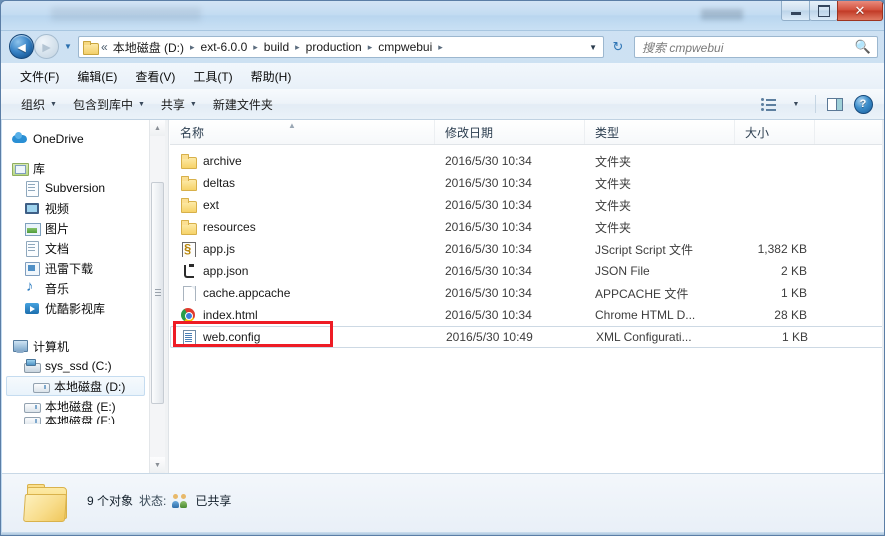  What do you see at coordinates (75, 188) in the screenshot?
I see `nav-item-subversion: Subversion` at bounding box center [75, 188].